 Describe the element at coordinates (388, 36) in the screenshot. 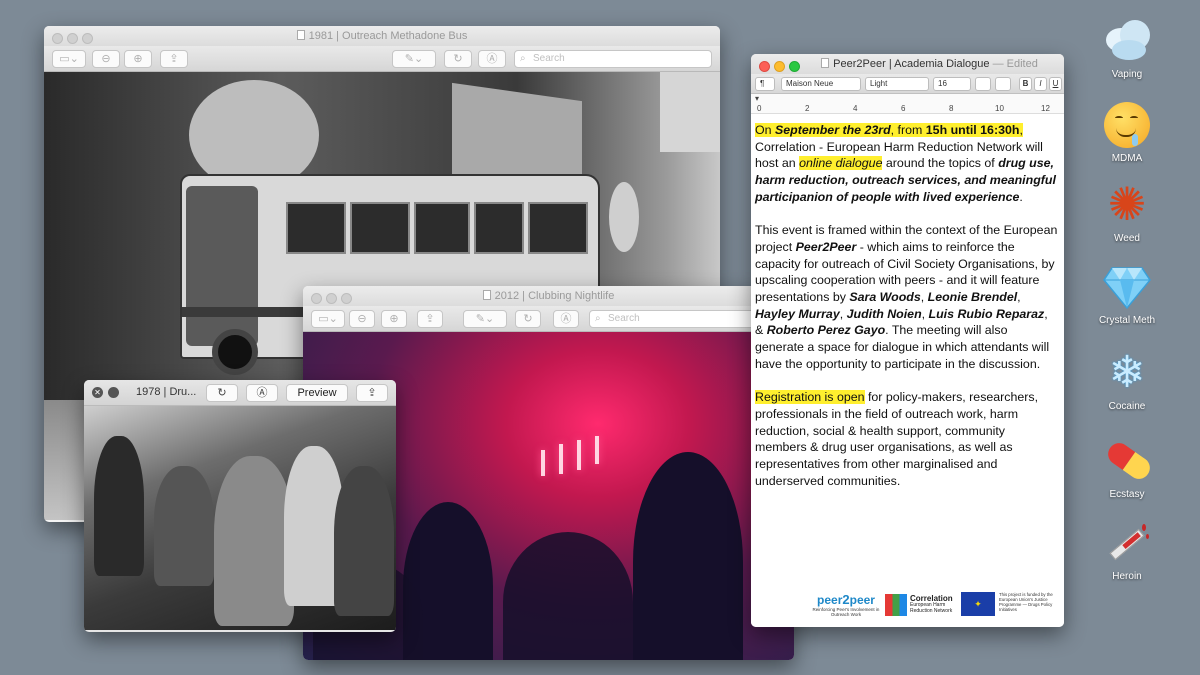

I see `window-title: 1981 | Outreach Methadone Bus` at that location.